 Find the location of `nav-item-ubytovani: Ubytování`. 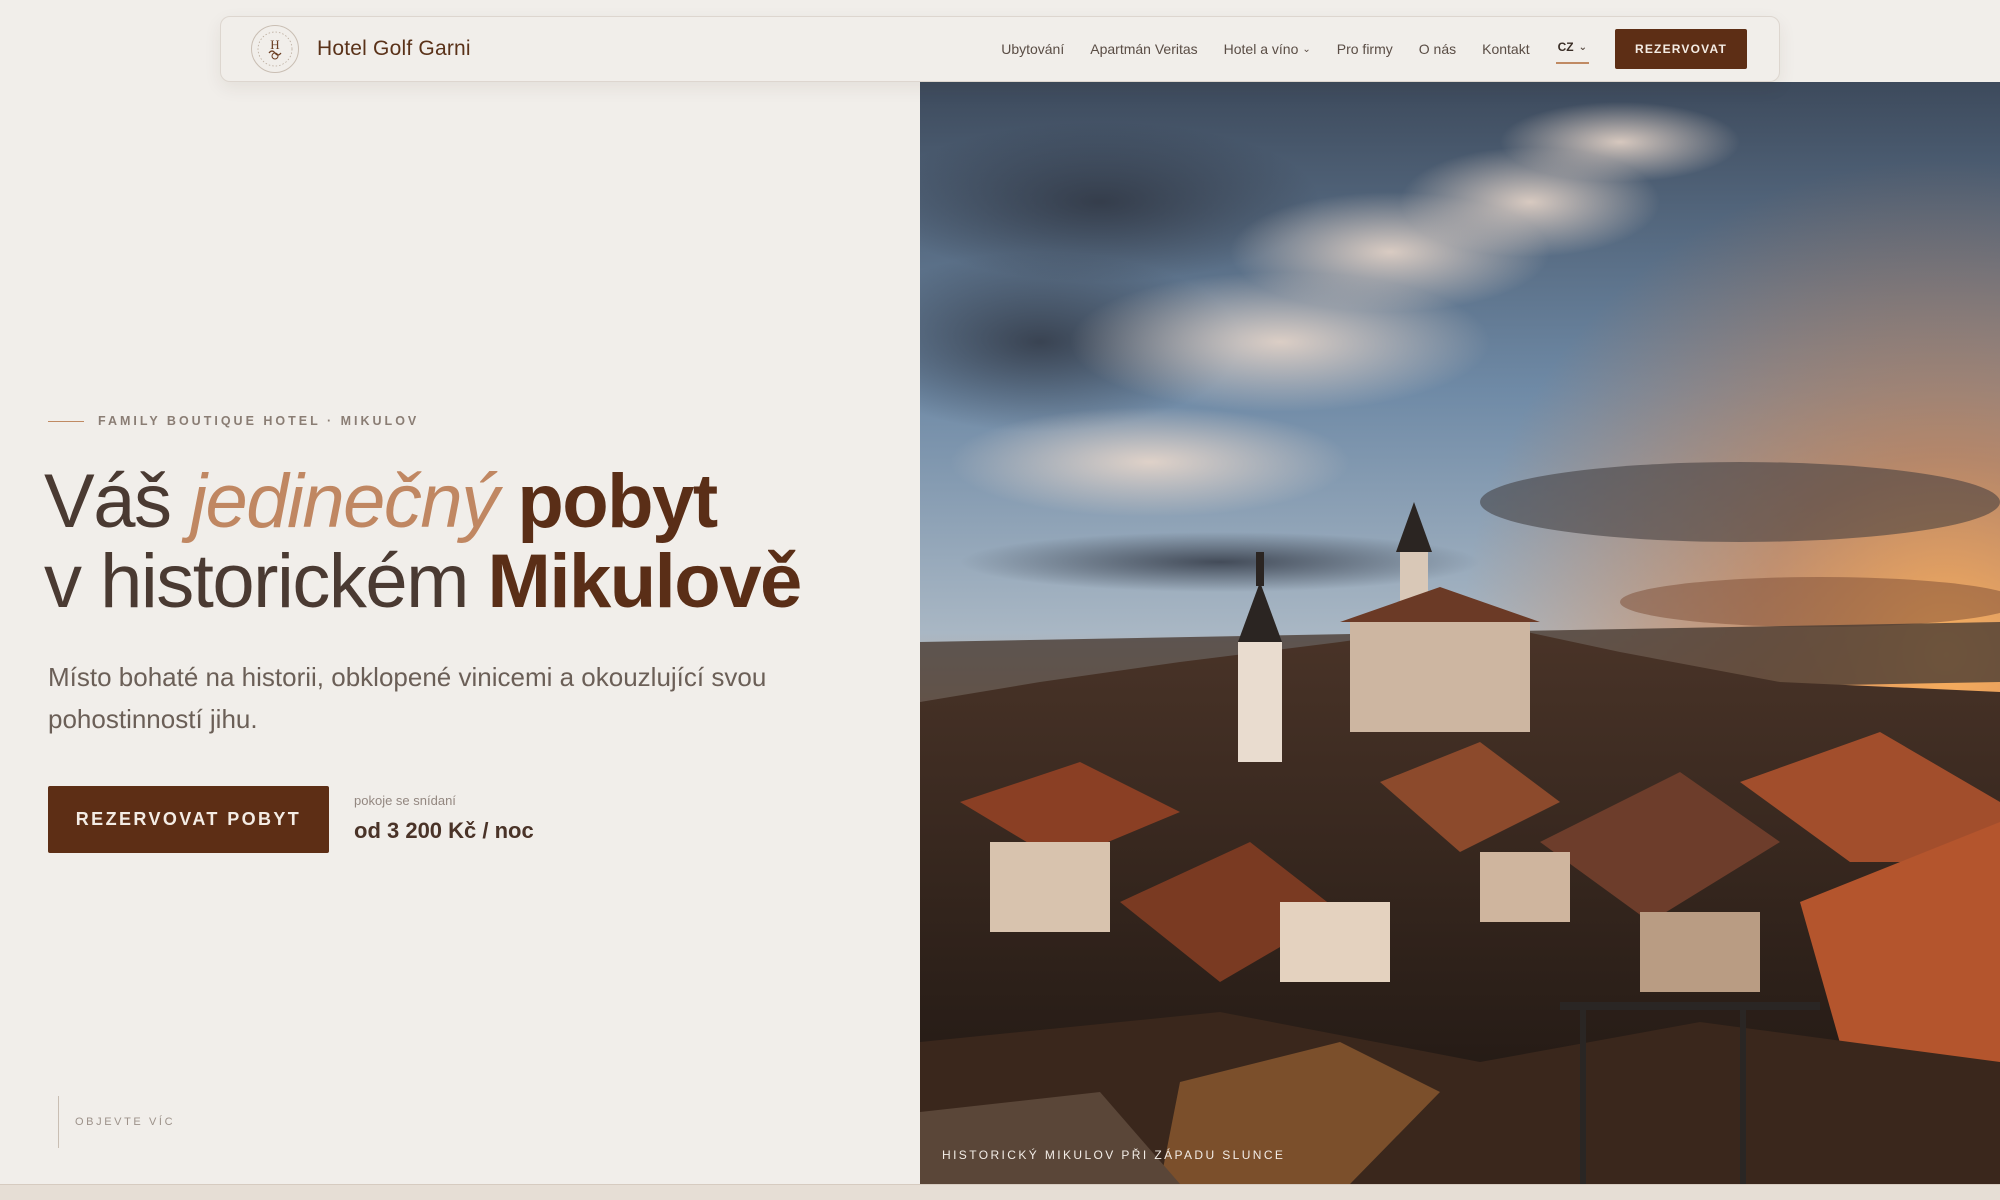

nav-item-ubytovani: Ubytování is located at coordinates (1032, 49).